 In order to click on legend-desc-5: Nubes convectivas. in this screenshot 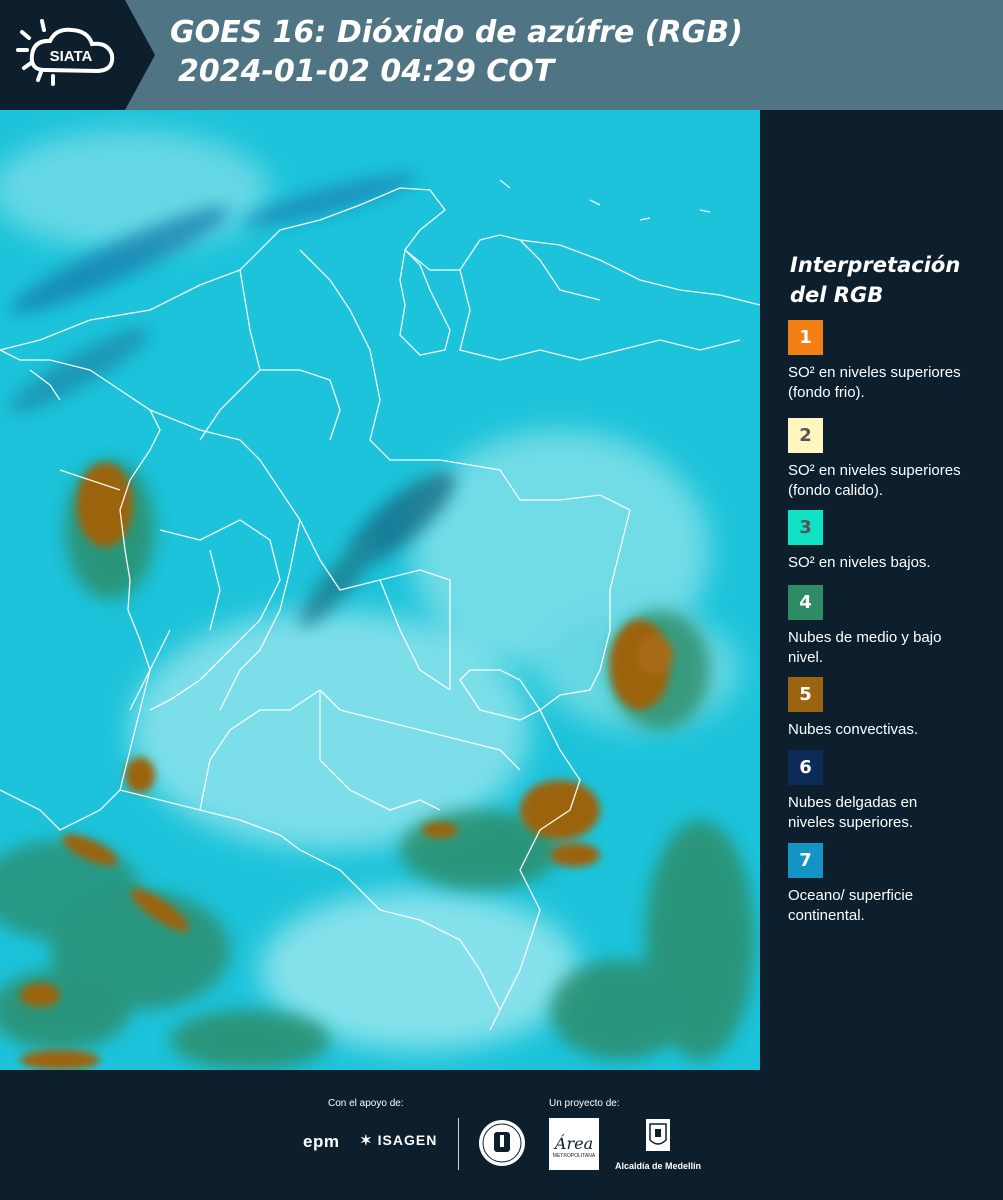, I will do `click(853, 729)`.